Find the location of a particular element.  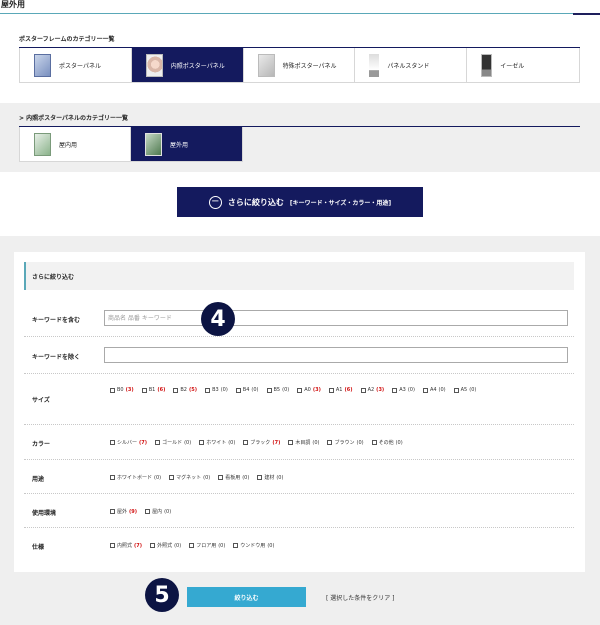

size-option: A4 (0) is located at coordinates (434, 390).